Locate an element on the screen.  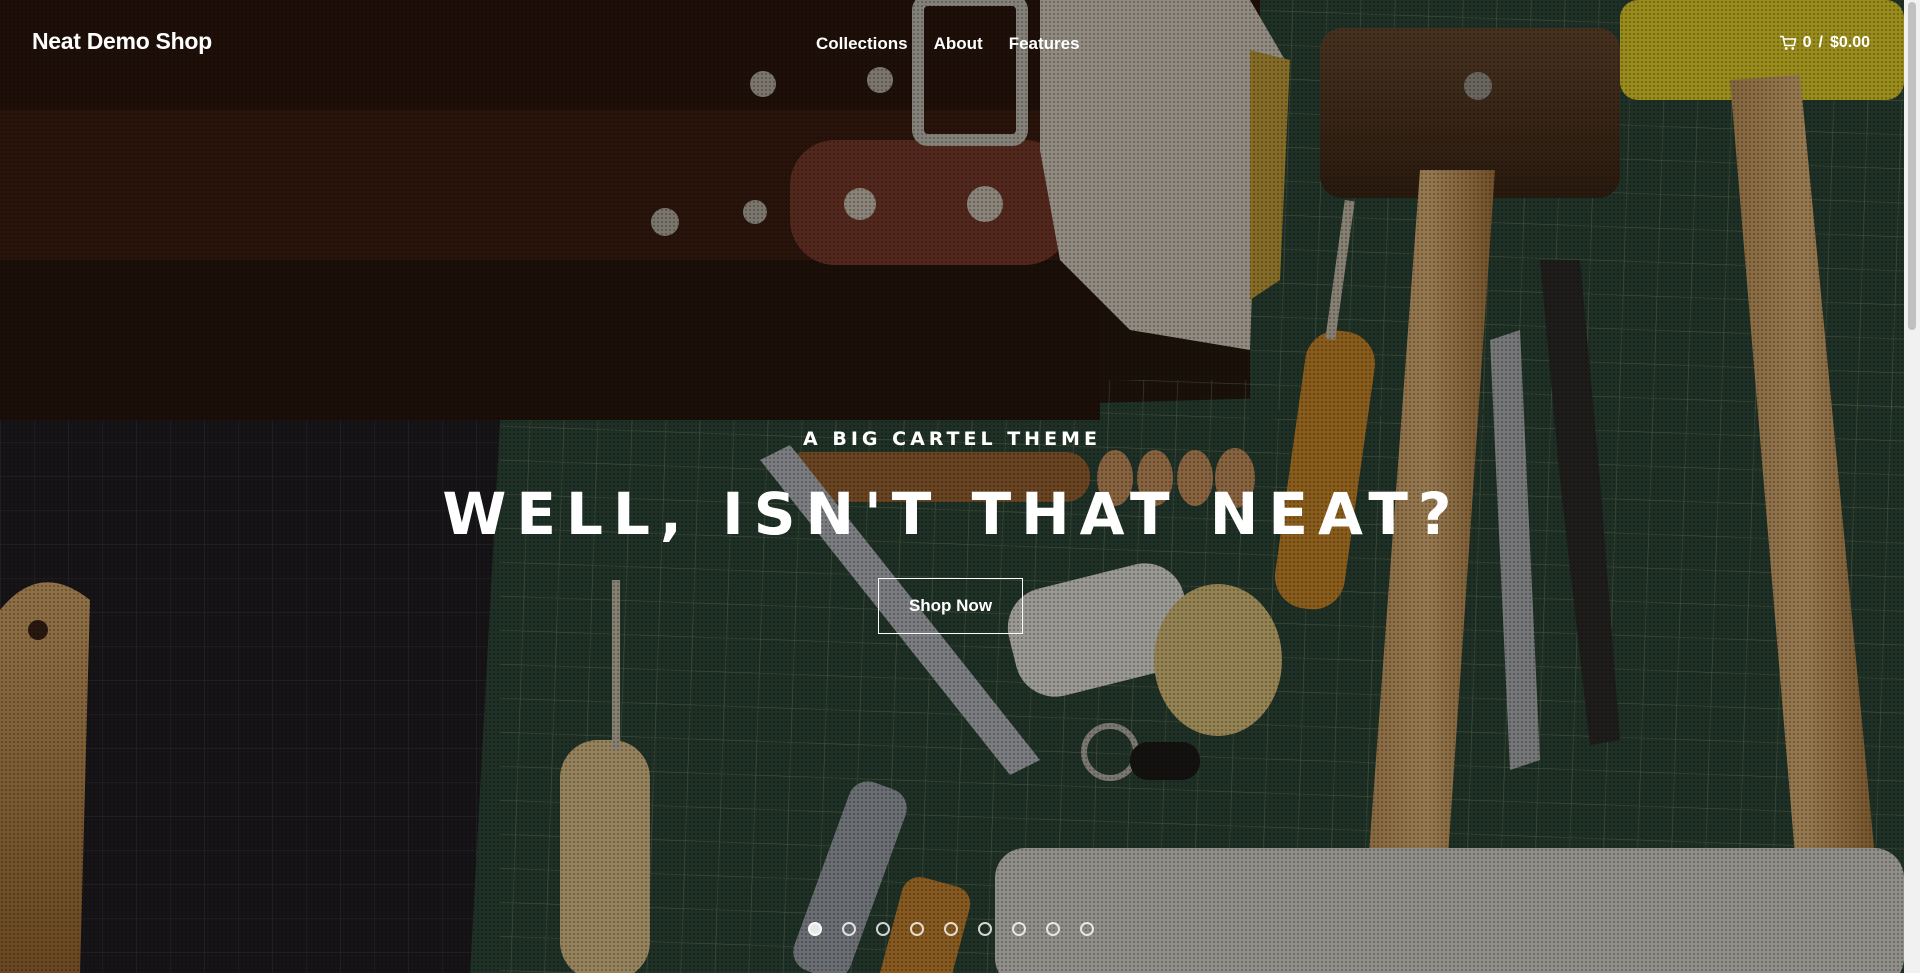
nav-link-features: Features is located at coordinates (1044, 44).